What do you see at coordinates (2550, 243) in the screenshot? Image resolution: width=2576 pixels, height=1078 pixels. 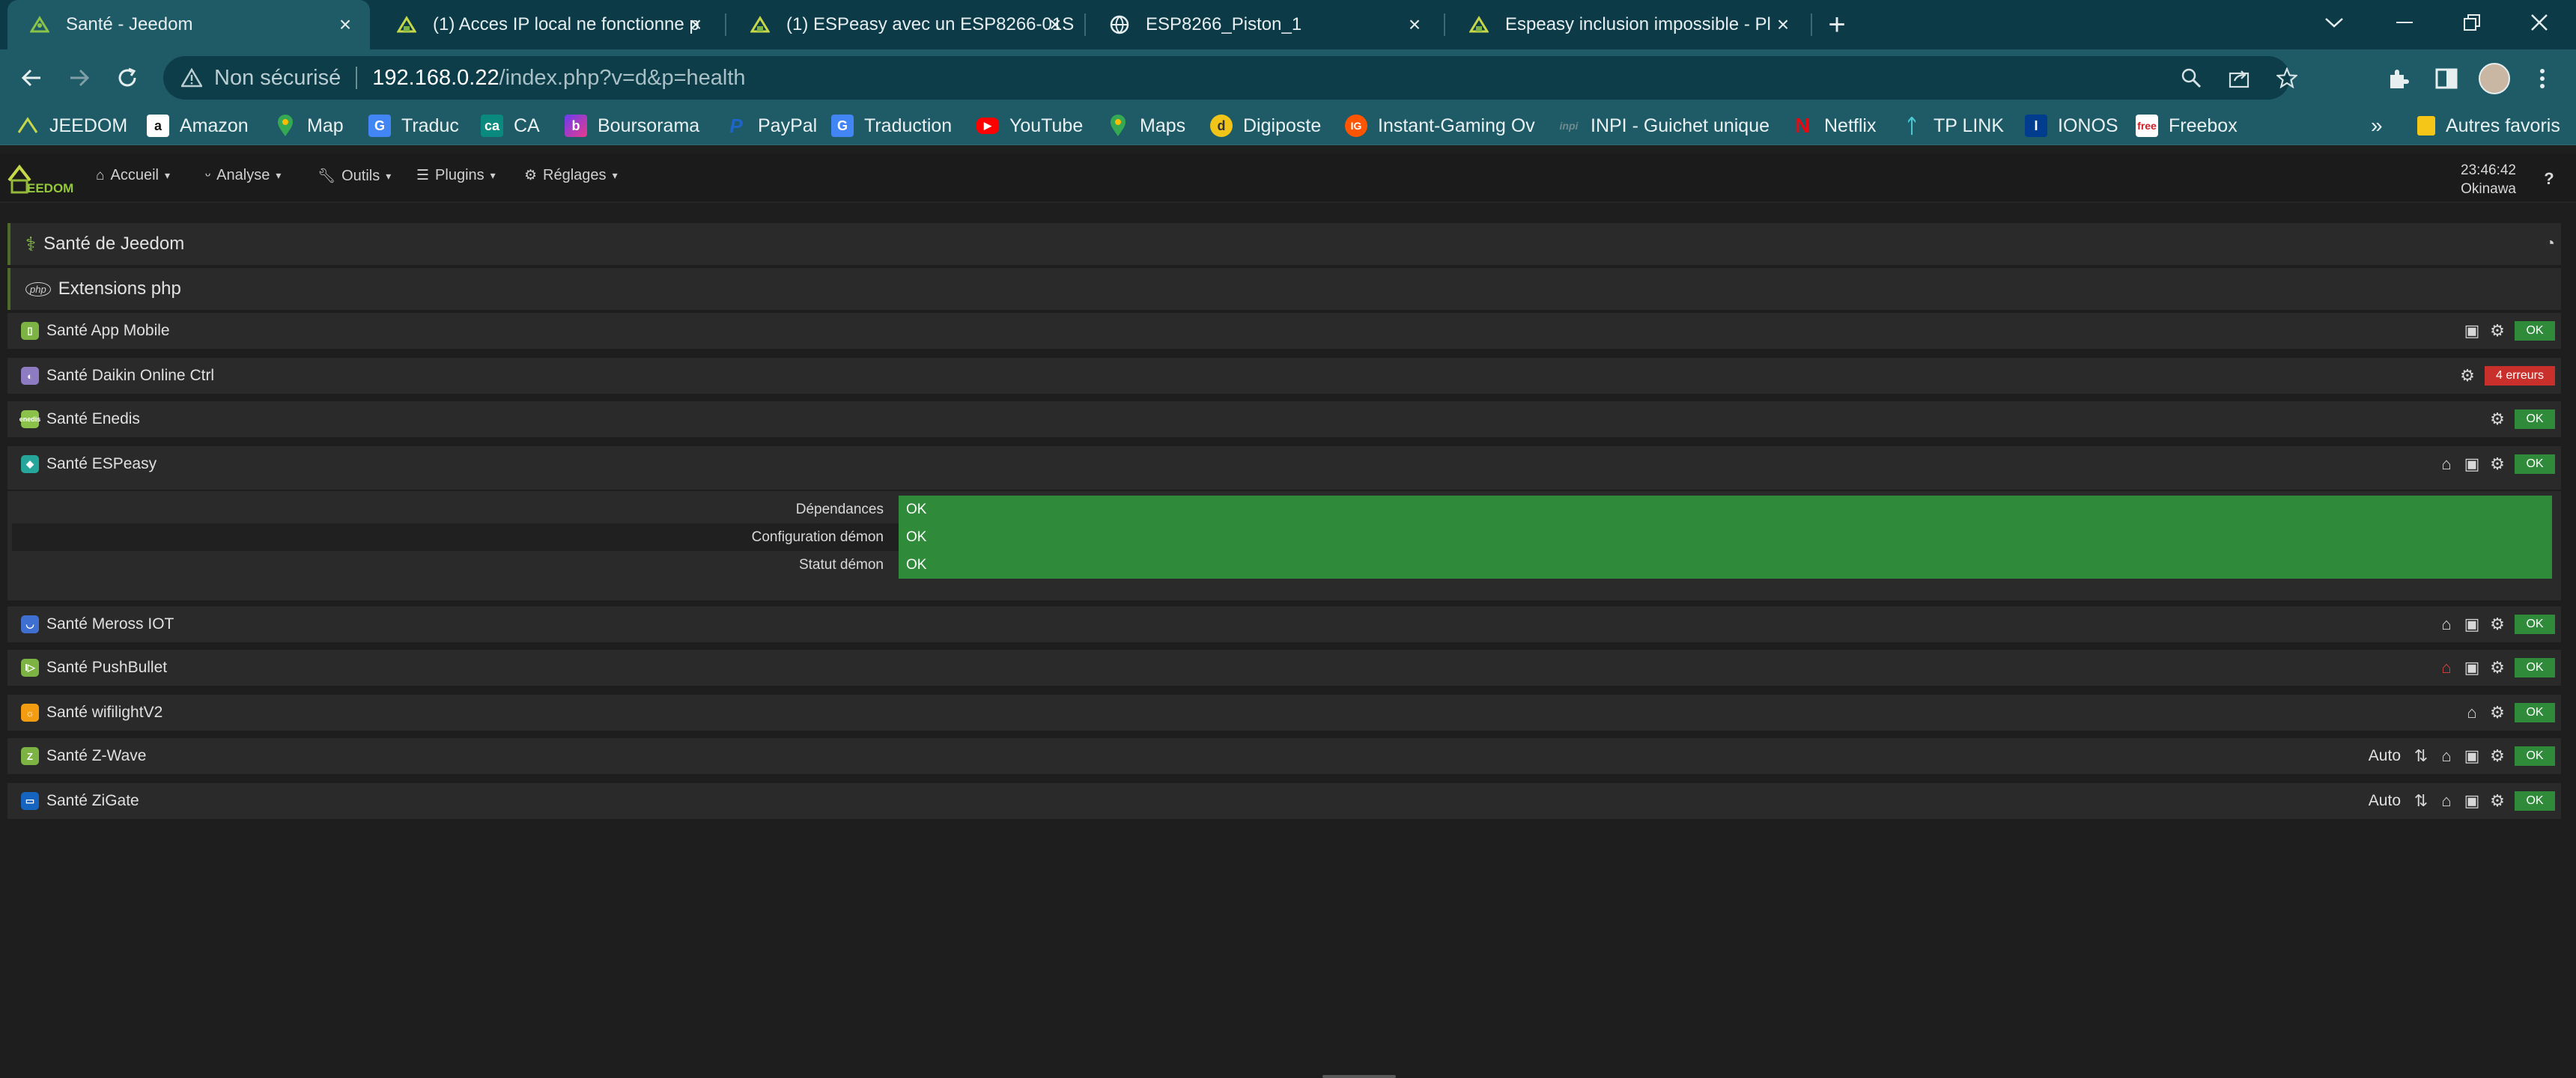 I see `dashboard-icon: ◔` at bounding box center [2550, 243].